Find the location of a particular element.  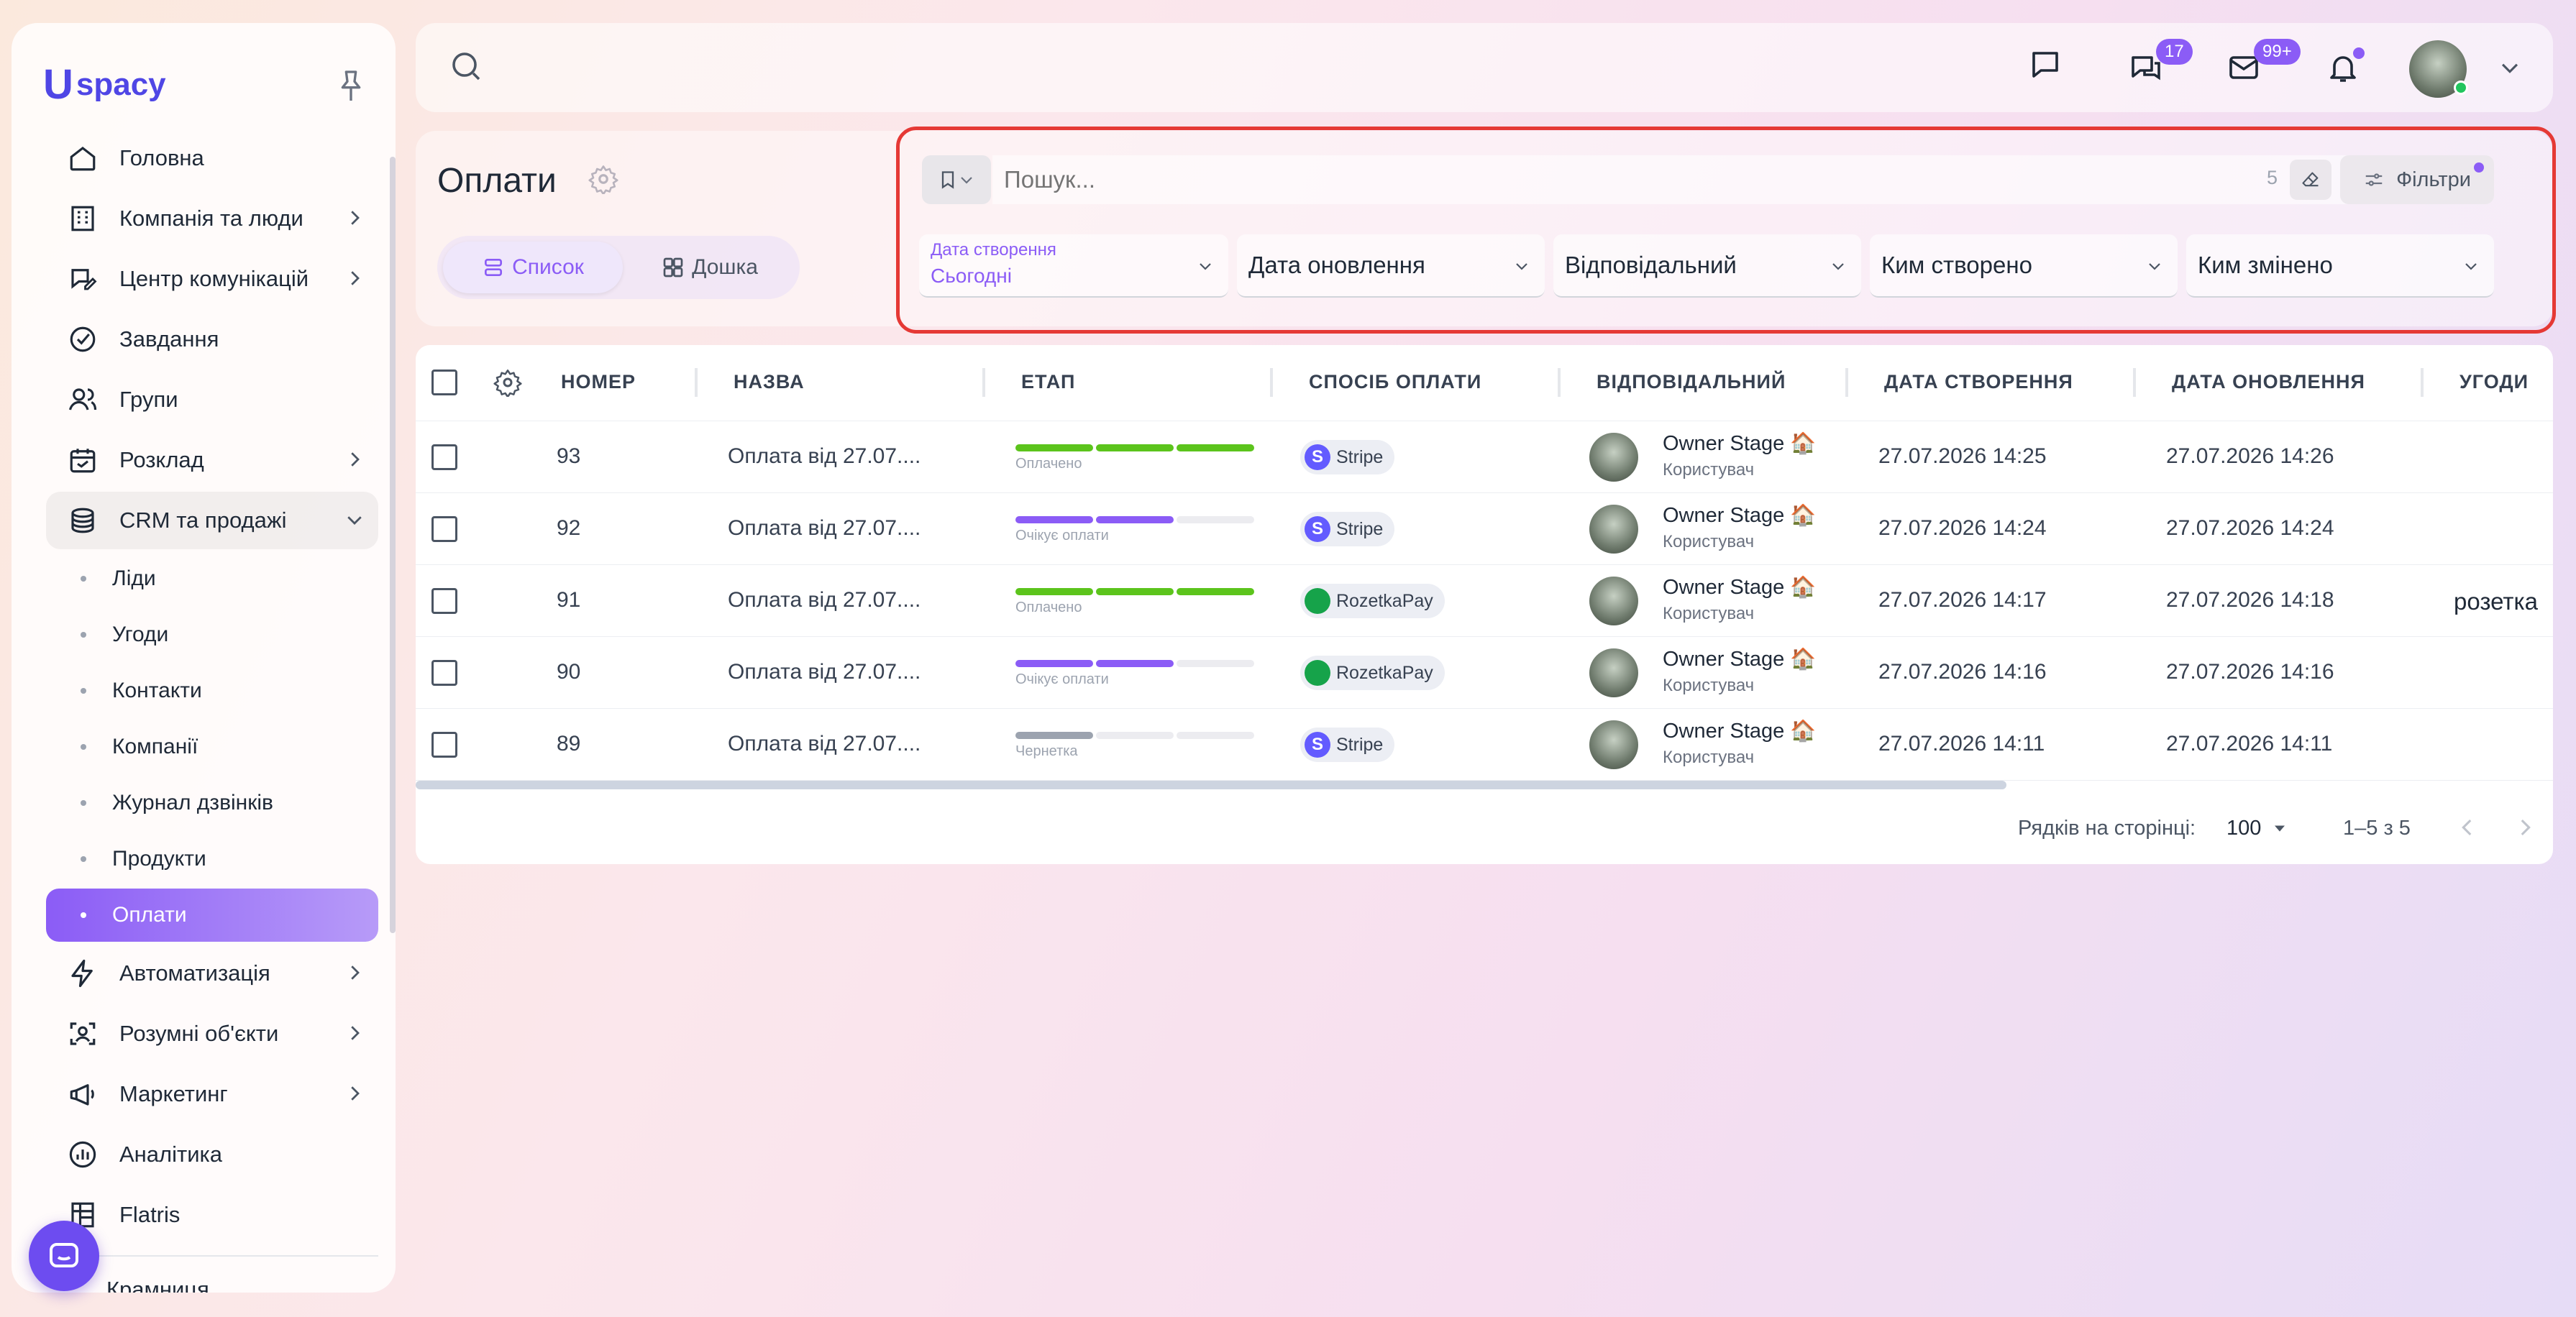

created-date-select: Дата створення Сьогодні is located at coordinates (1073, 266).